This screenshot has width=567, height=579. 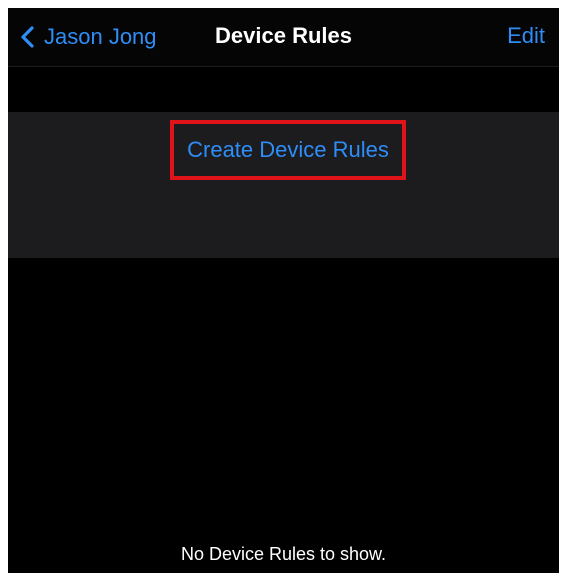 I want to click on empty-state-message: No Device Rules to show., so click(x=283, y=554).